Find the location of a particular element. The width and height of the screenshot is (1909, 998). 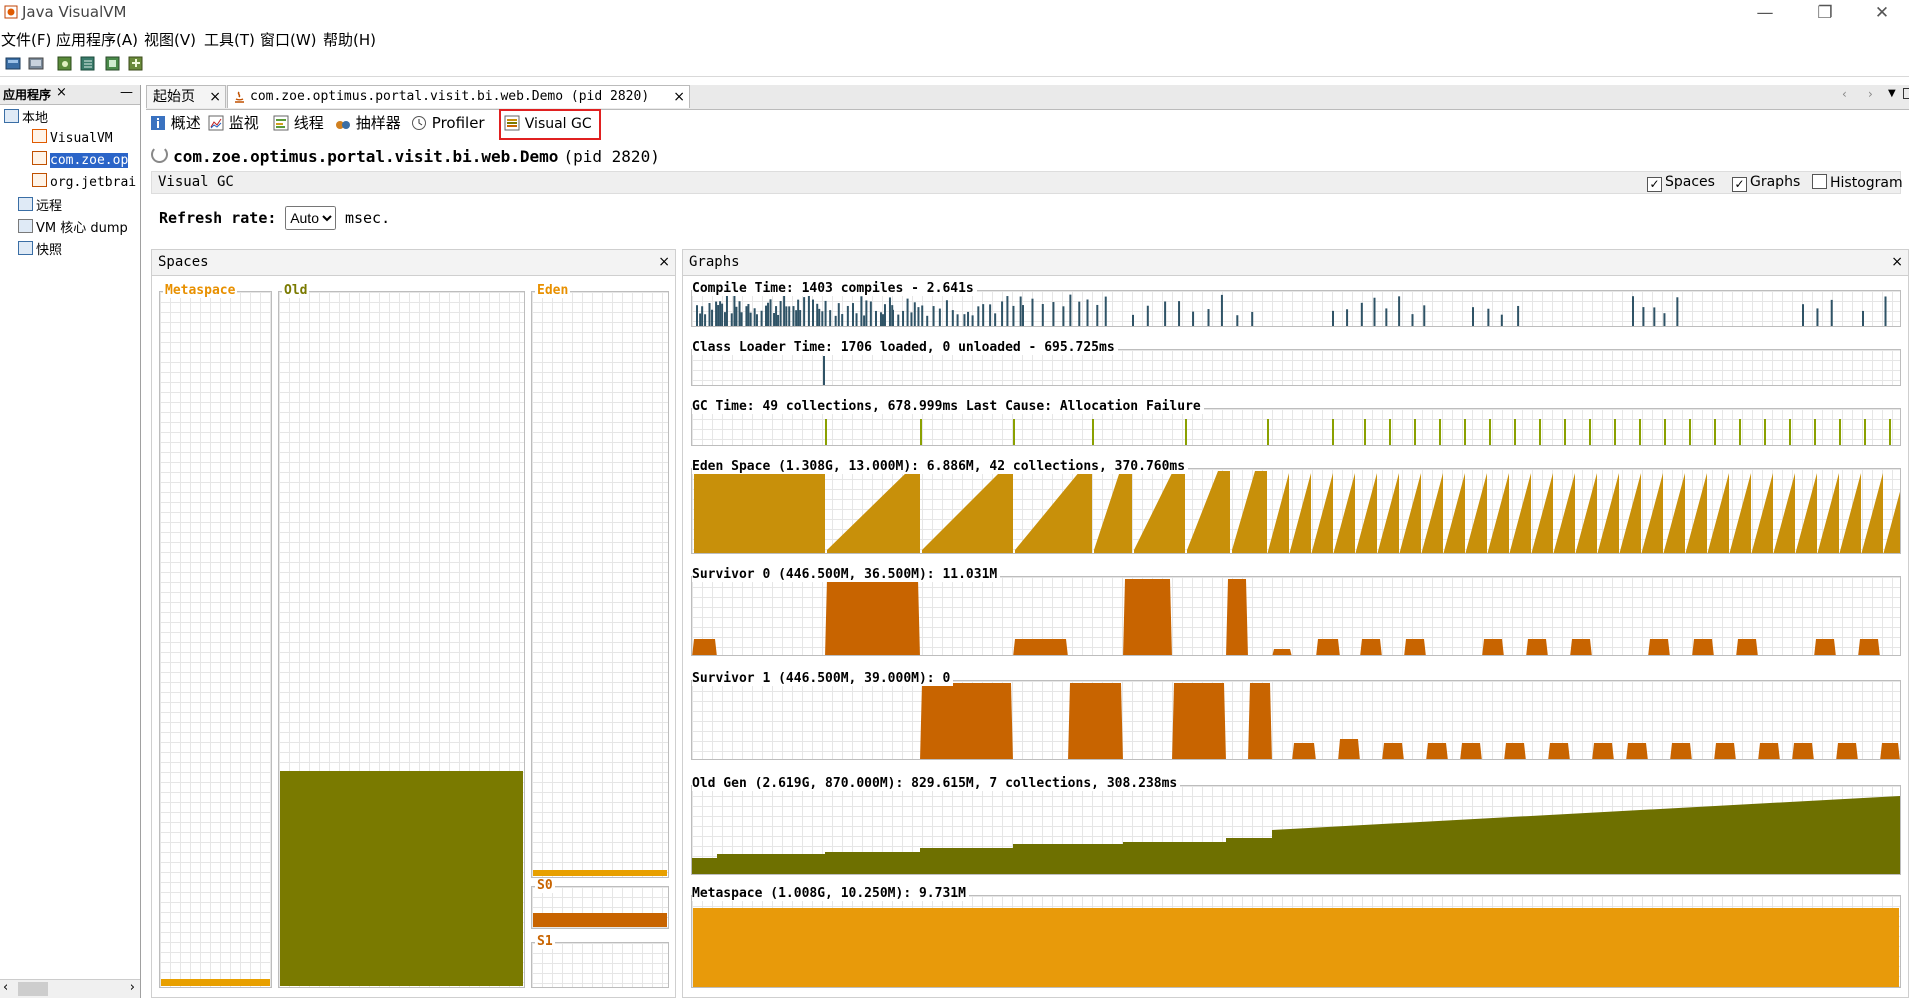

tab-start-page: 起始页 × is located at coordinates (186, 96).